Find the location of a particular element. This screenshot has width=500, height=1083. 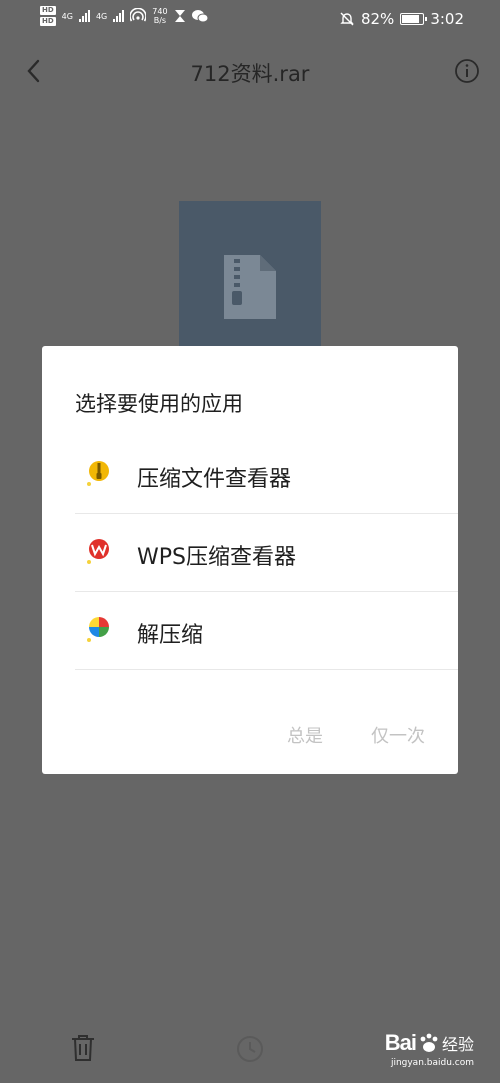

signal-icon is located at coordinates (84, 16).